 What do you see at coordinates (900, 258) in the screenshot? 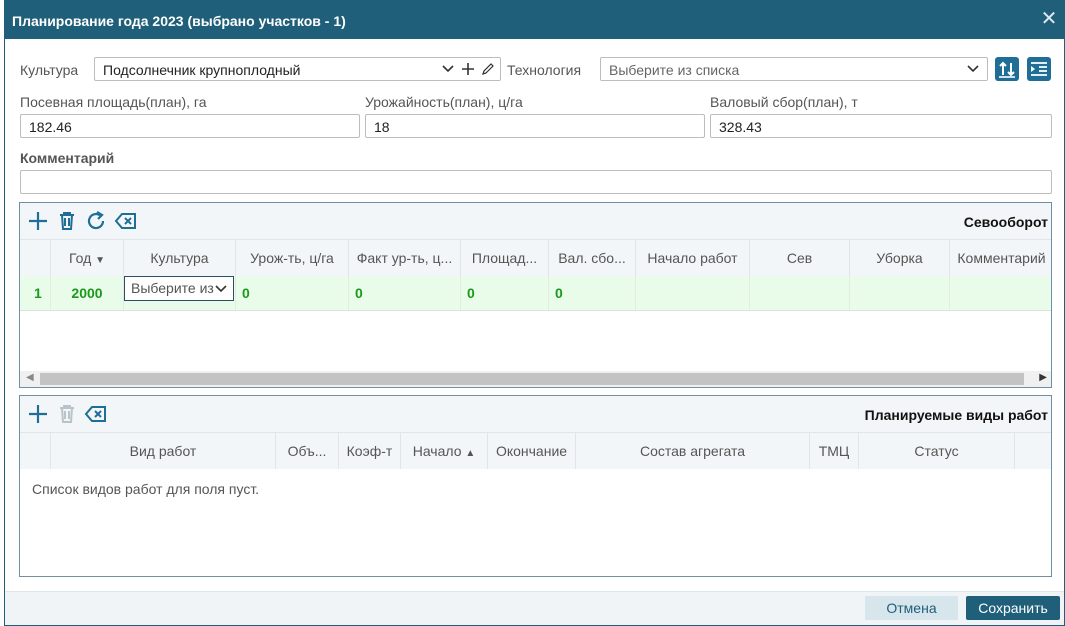
I see `column-header-harvest: Уборка` at bounding box center [900, 258].